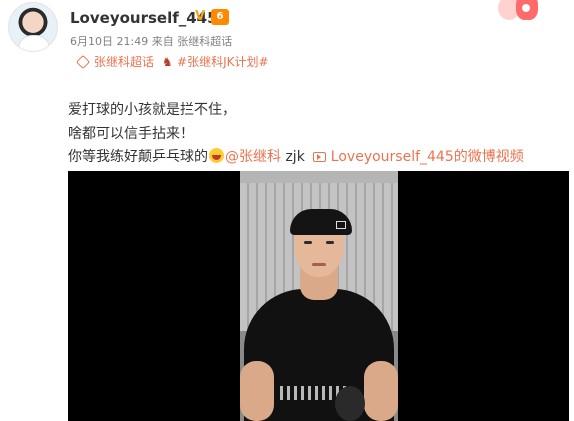  I want to click on right-eye, so click(330, 242).